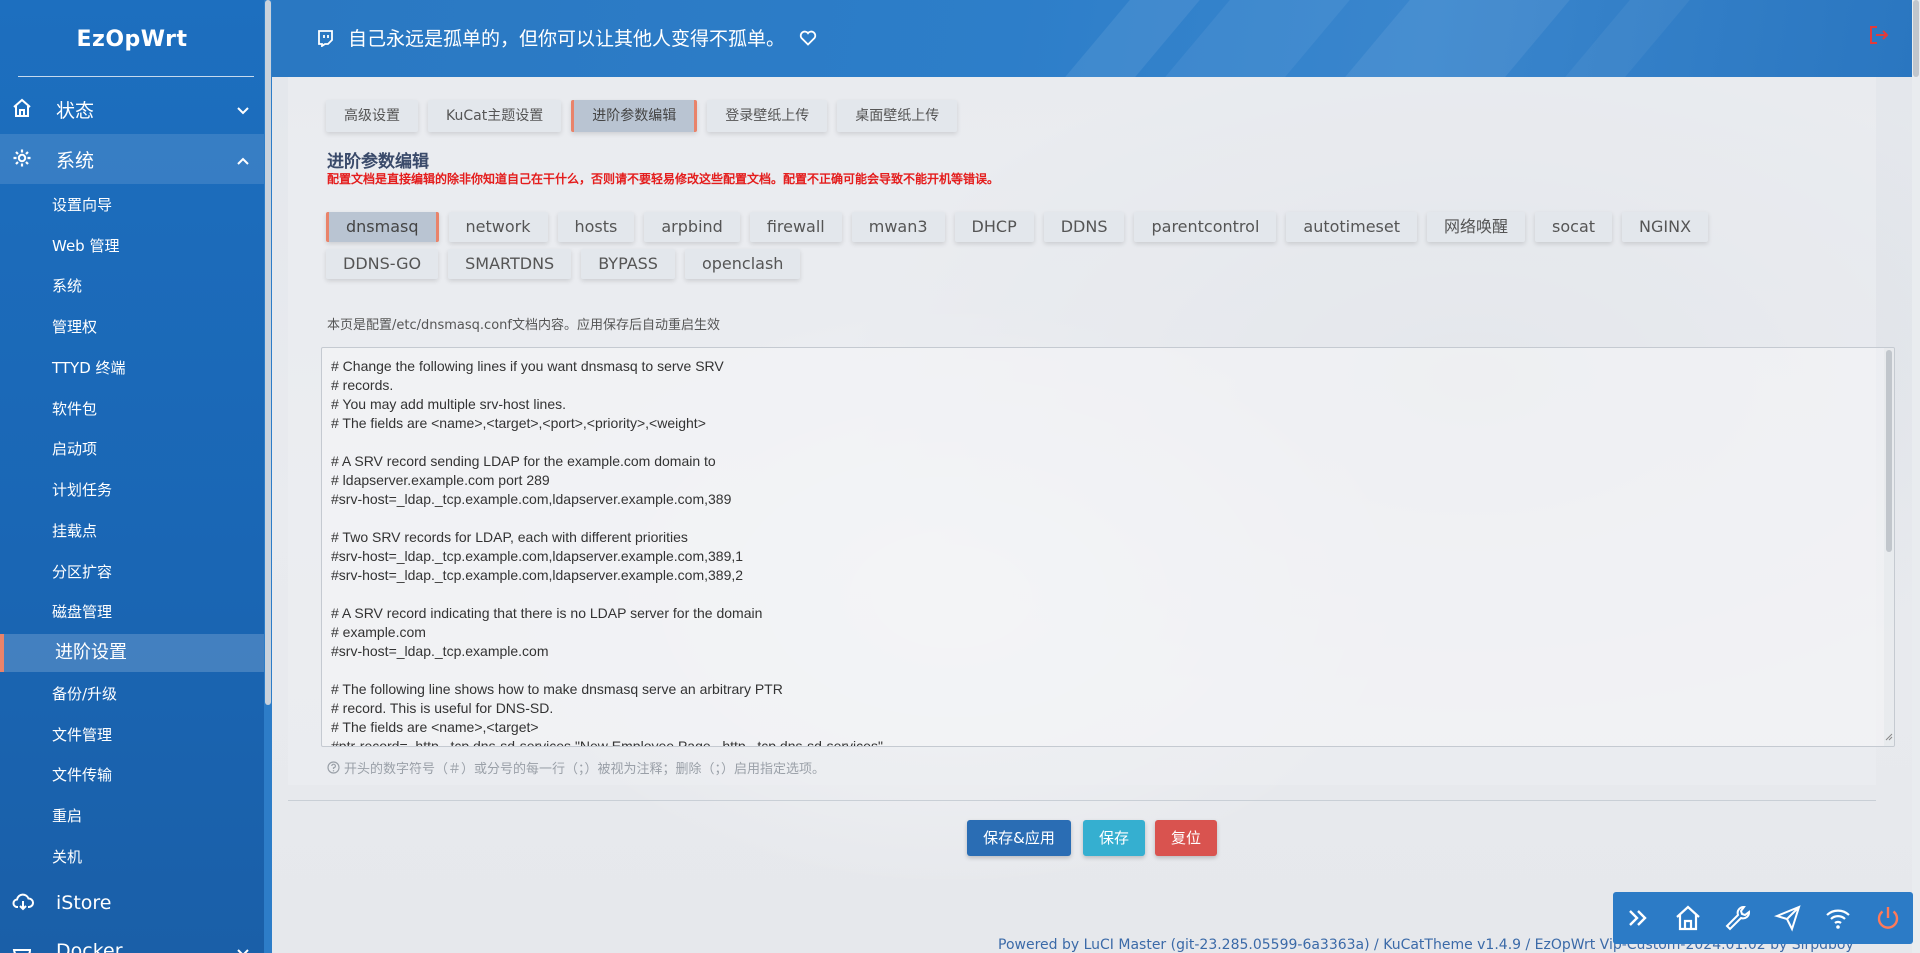 Image resolution: width=1920 pixels, height=953 pixels. Describe the element at coordinates (897, 116) in the screenshot. I see `tab-desktop-wallpaper: 桌面壁纸上传` at that location.